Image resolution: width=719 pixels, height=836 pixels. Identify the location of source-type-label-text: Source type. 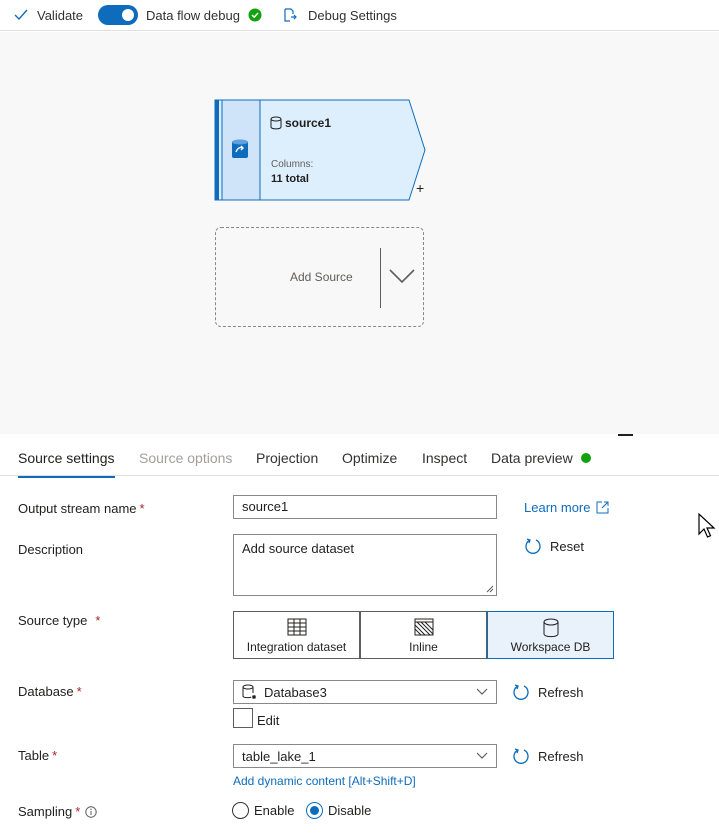
(53, 620).